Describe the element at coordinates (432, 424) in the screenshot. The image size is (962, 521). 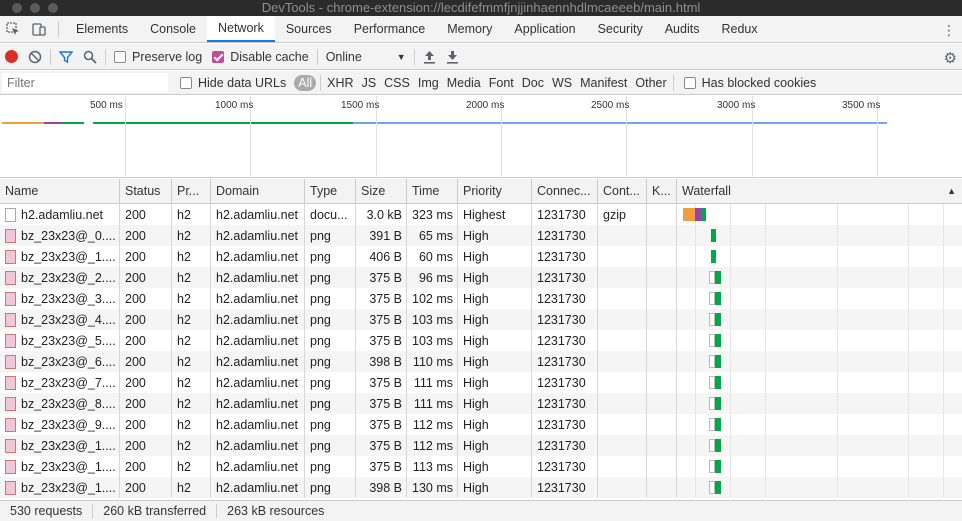
I see `cell-time: 112 ms` at that location.